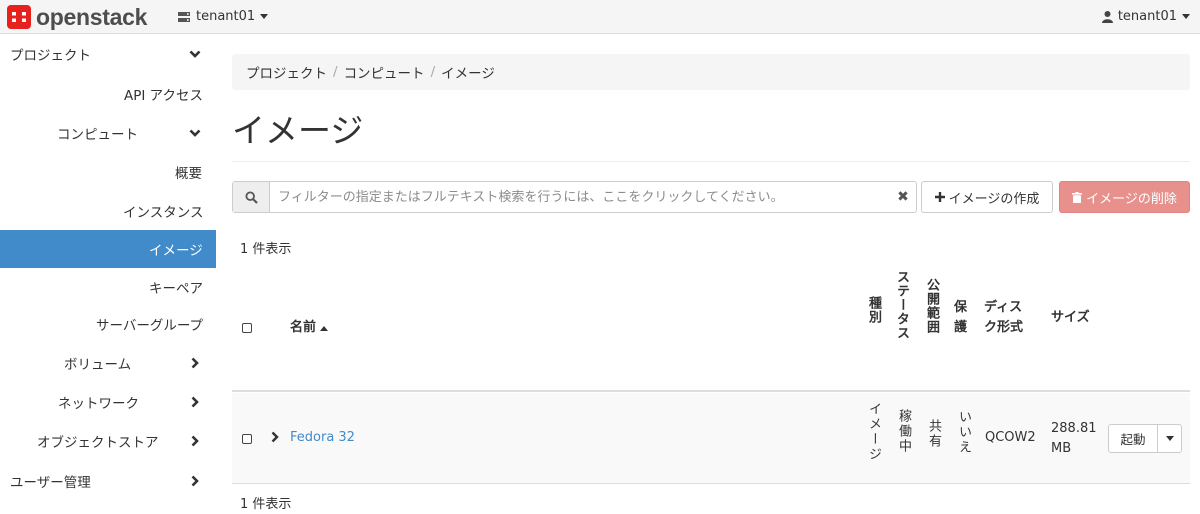 This screenshot has width=1200, height=514. Describe the element at coordinates (108, 172) in the screenshot. I see `sidebar-item-overview: 概要` at that location.